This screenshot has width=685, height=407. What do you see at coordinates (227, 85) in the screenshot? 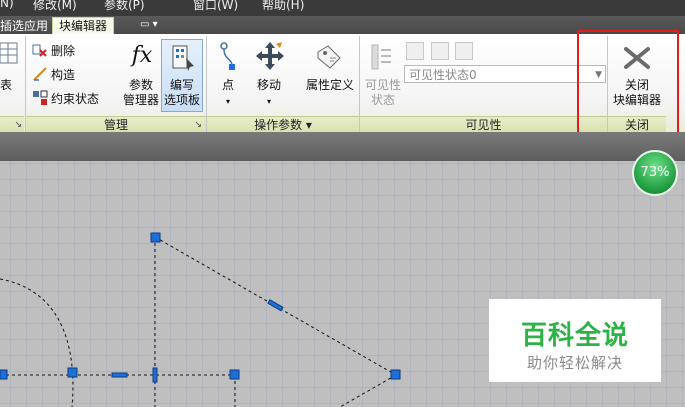
I see `point-label: 点` at bounding box center [227, 85].